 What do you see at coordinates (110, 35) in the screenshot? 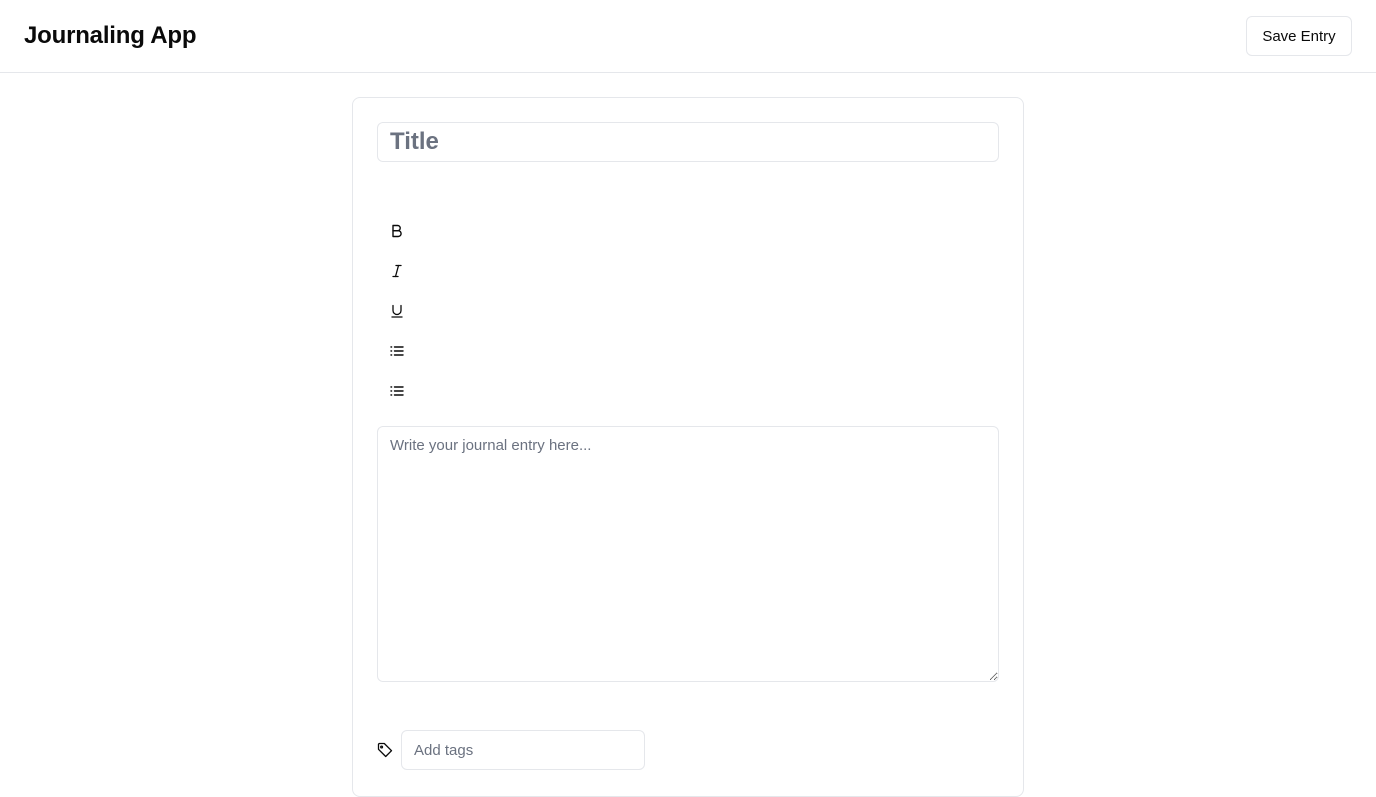
I see `app-title: Journaling App` at bounding box center [110, 35].